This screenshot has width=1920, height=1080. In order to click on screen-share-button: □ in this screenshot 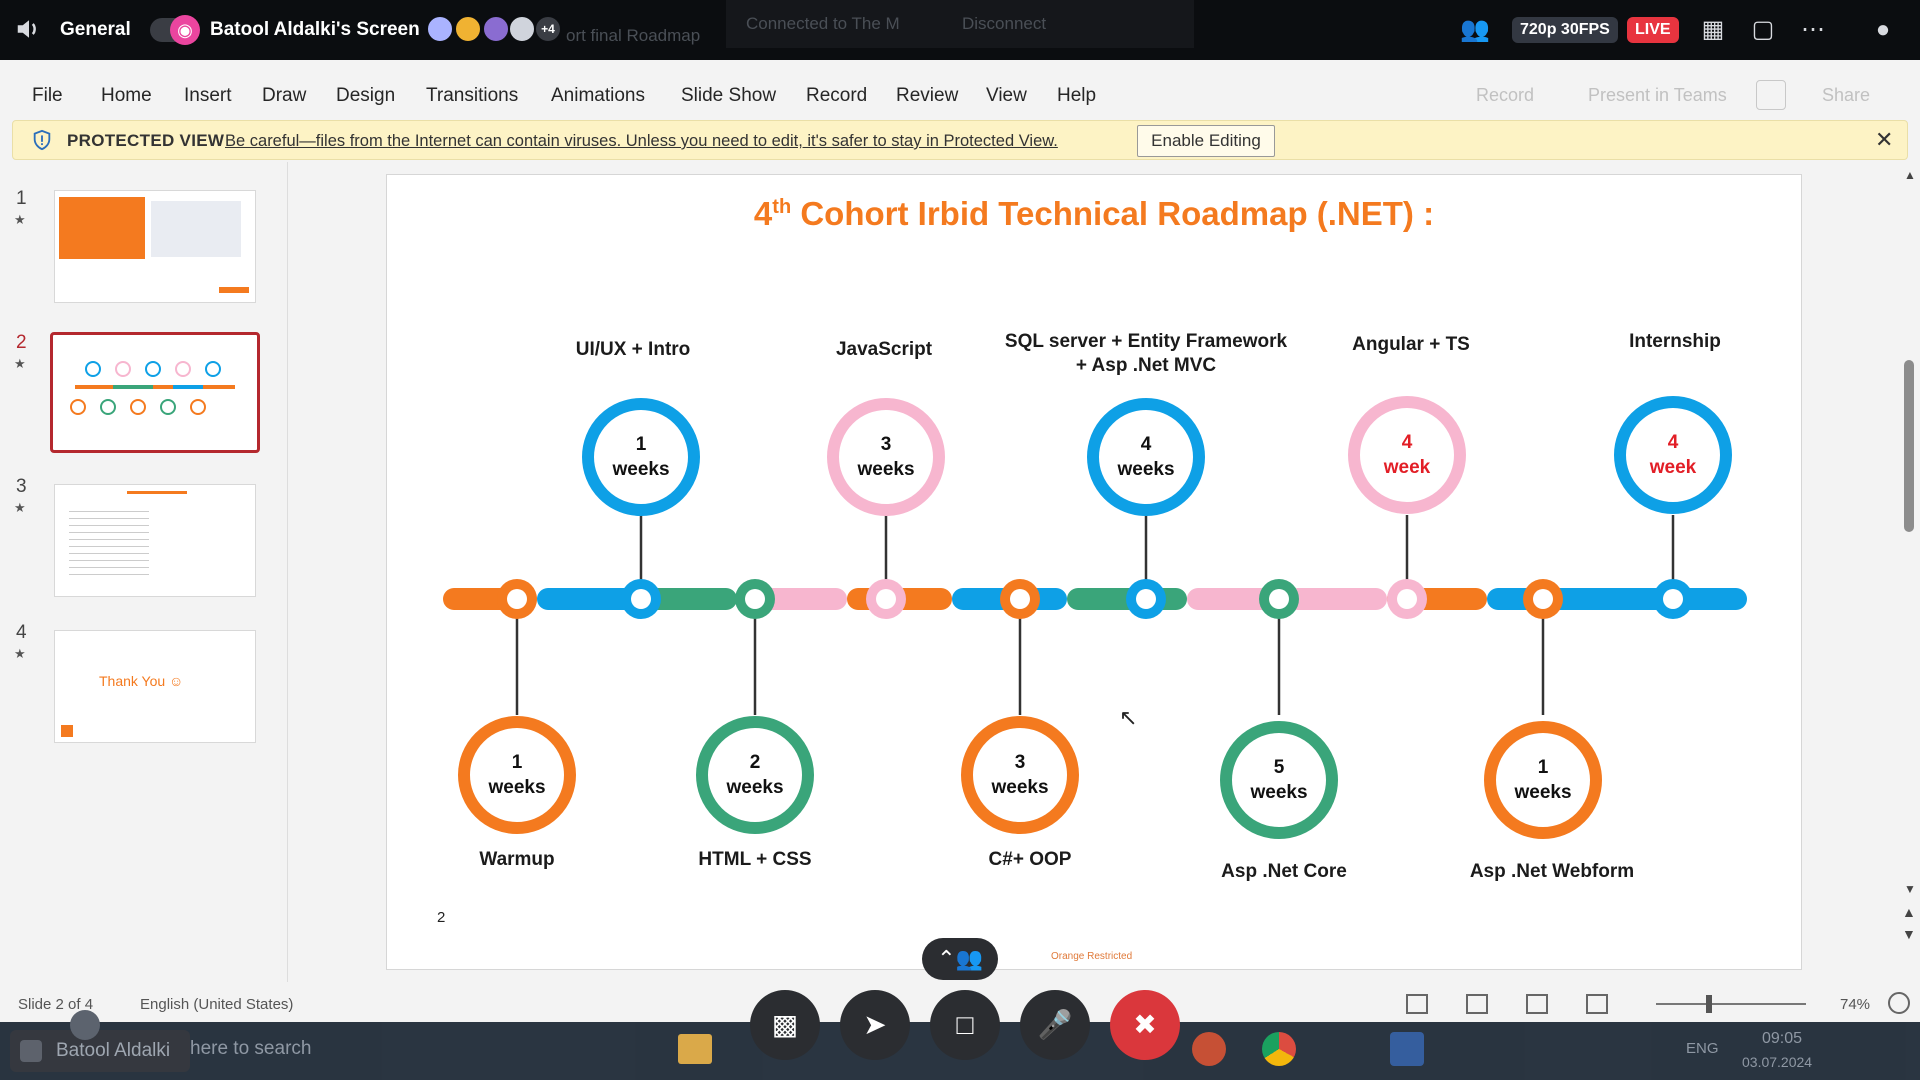, I will do `click(965, 1025)`.